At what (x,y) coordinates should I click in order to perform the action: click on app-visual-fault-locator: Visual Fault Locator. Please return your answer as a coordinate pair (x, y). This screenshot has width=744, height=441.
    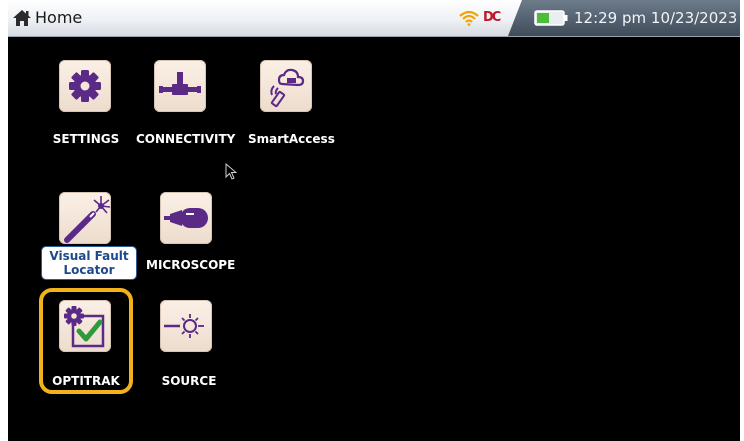
    Looking at the image, I should click on (89, 234).